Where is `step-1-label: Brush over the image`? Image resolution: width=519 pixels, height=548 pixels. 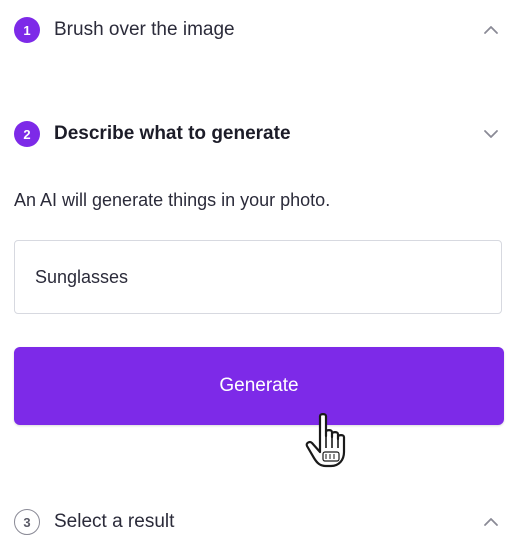
step-1-label: Brush over the image is located at coordinates (144, 29).